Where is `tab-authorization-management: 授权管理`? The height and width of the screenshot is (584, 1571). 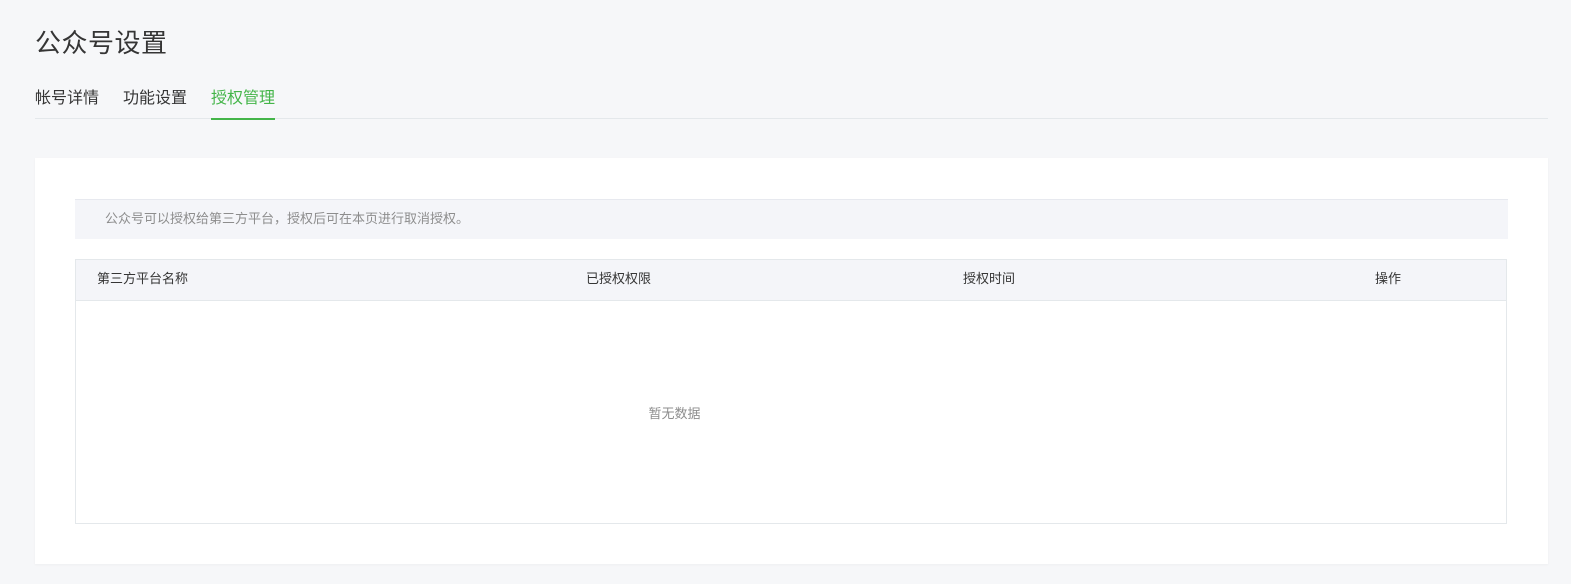 tab-authorization-management: 授权管理 is located at coordinates (243, 102).